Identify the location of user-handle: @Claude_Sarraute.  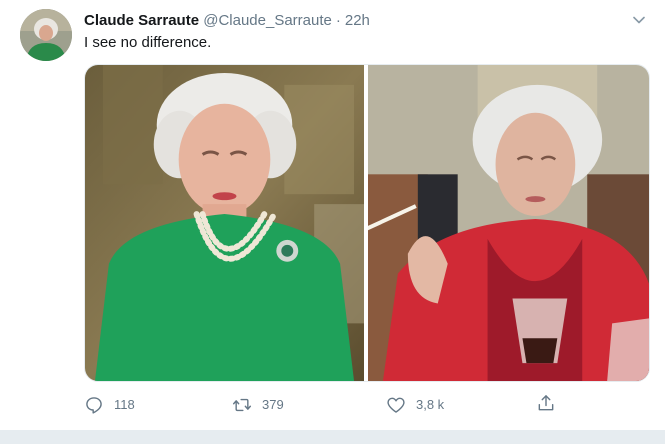
(267, 20).